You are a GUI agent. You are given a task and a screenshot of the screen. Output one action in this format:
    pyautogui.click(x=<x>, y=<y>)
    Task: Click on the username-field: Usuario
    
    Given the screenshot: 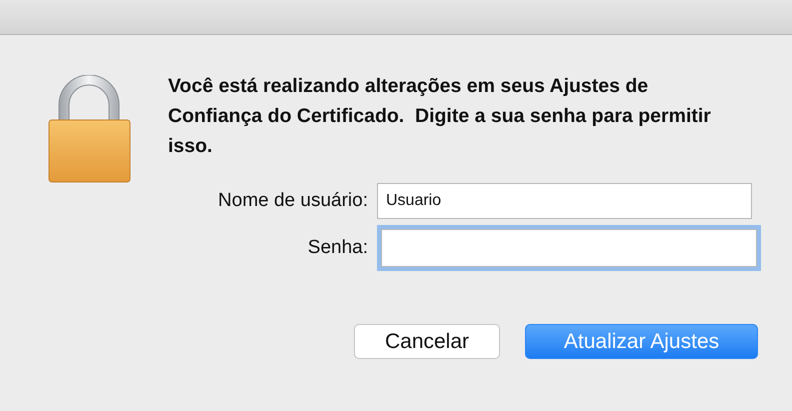 What is the action you would take?
    pyautogui.click(x=564, y=201)
    